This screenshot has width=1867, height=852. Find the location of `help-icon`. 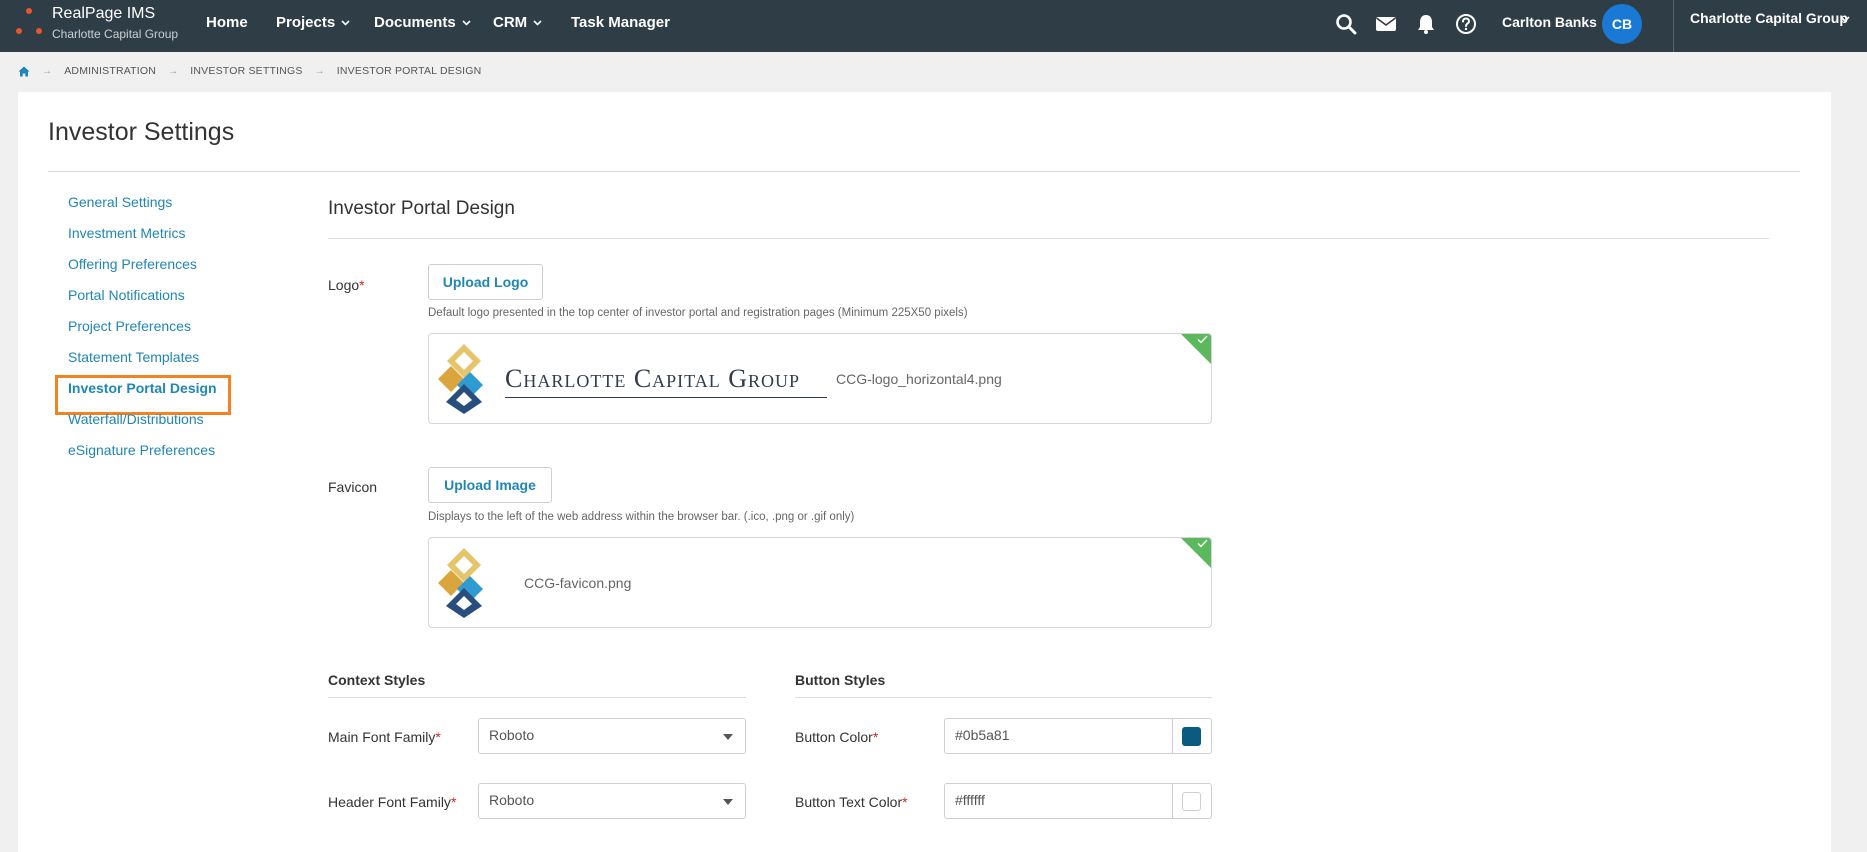

help-icon is located at coordinates (1466, 24).